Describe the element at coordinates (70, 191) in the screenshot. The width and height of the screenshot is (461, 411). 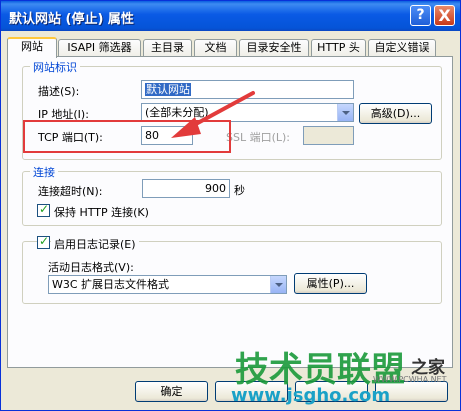
I see `connection-timeout-label: 连接超时(N):` at that location.